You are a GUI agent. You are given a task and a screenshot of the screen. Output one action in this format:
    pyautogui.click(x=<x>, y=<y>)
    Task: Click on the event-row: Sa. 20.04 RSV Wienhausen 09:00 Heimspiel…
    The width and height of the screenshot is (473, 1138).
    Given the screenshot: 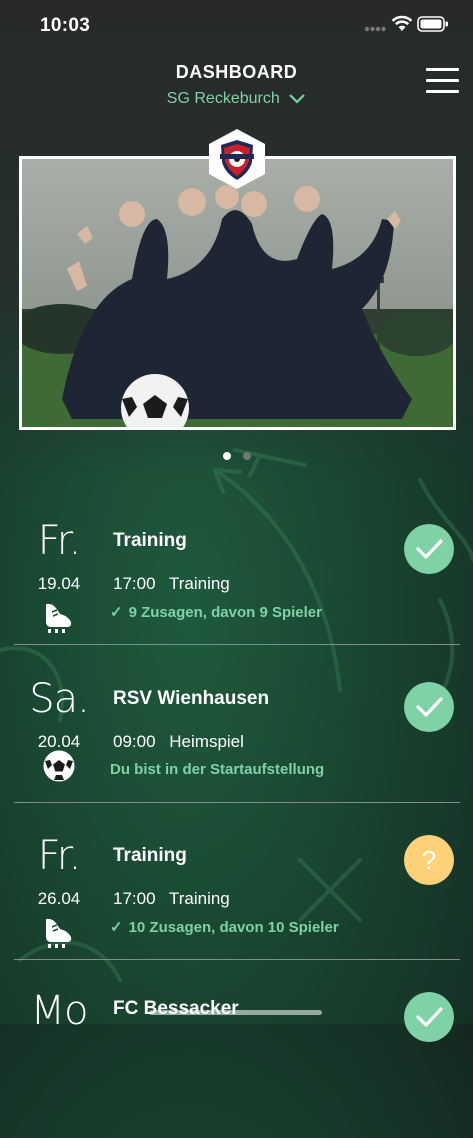 What is the action you would take?
    pyautogui.click(x=236, y=751)
    